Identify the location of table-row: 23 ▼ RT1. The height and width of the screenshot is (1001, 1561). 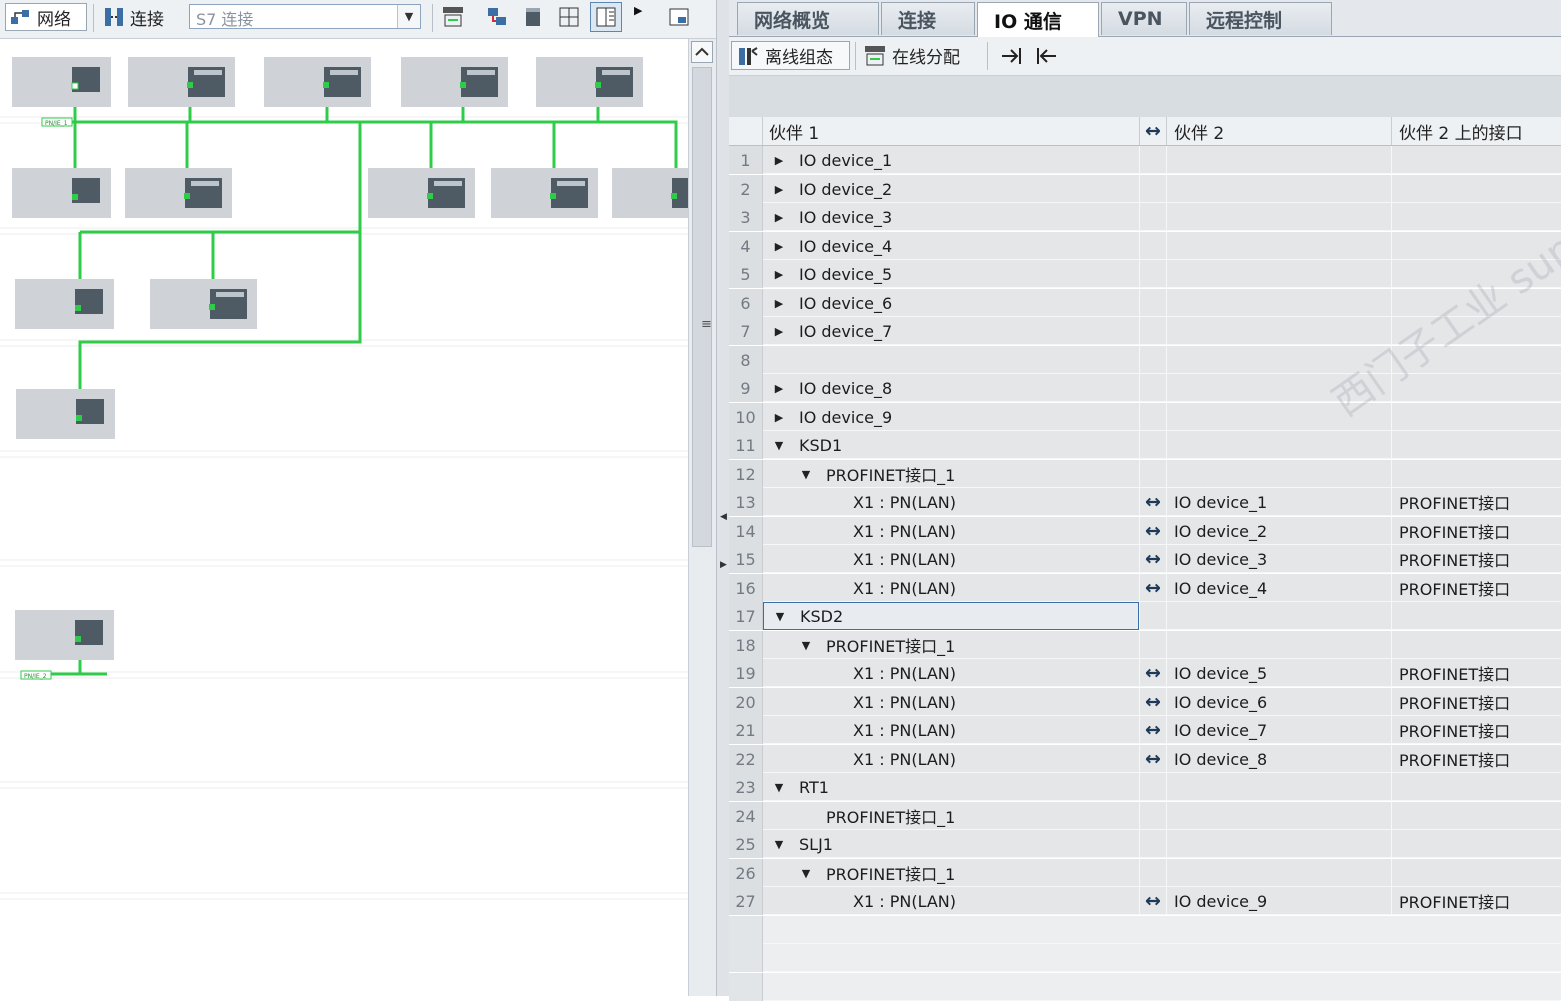
(1145, 787).